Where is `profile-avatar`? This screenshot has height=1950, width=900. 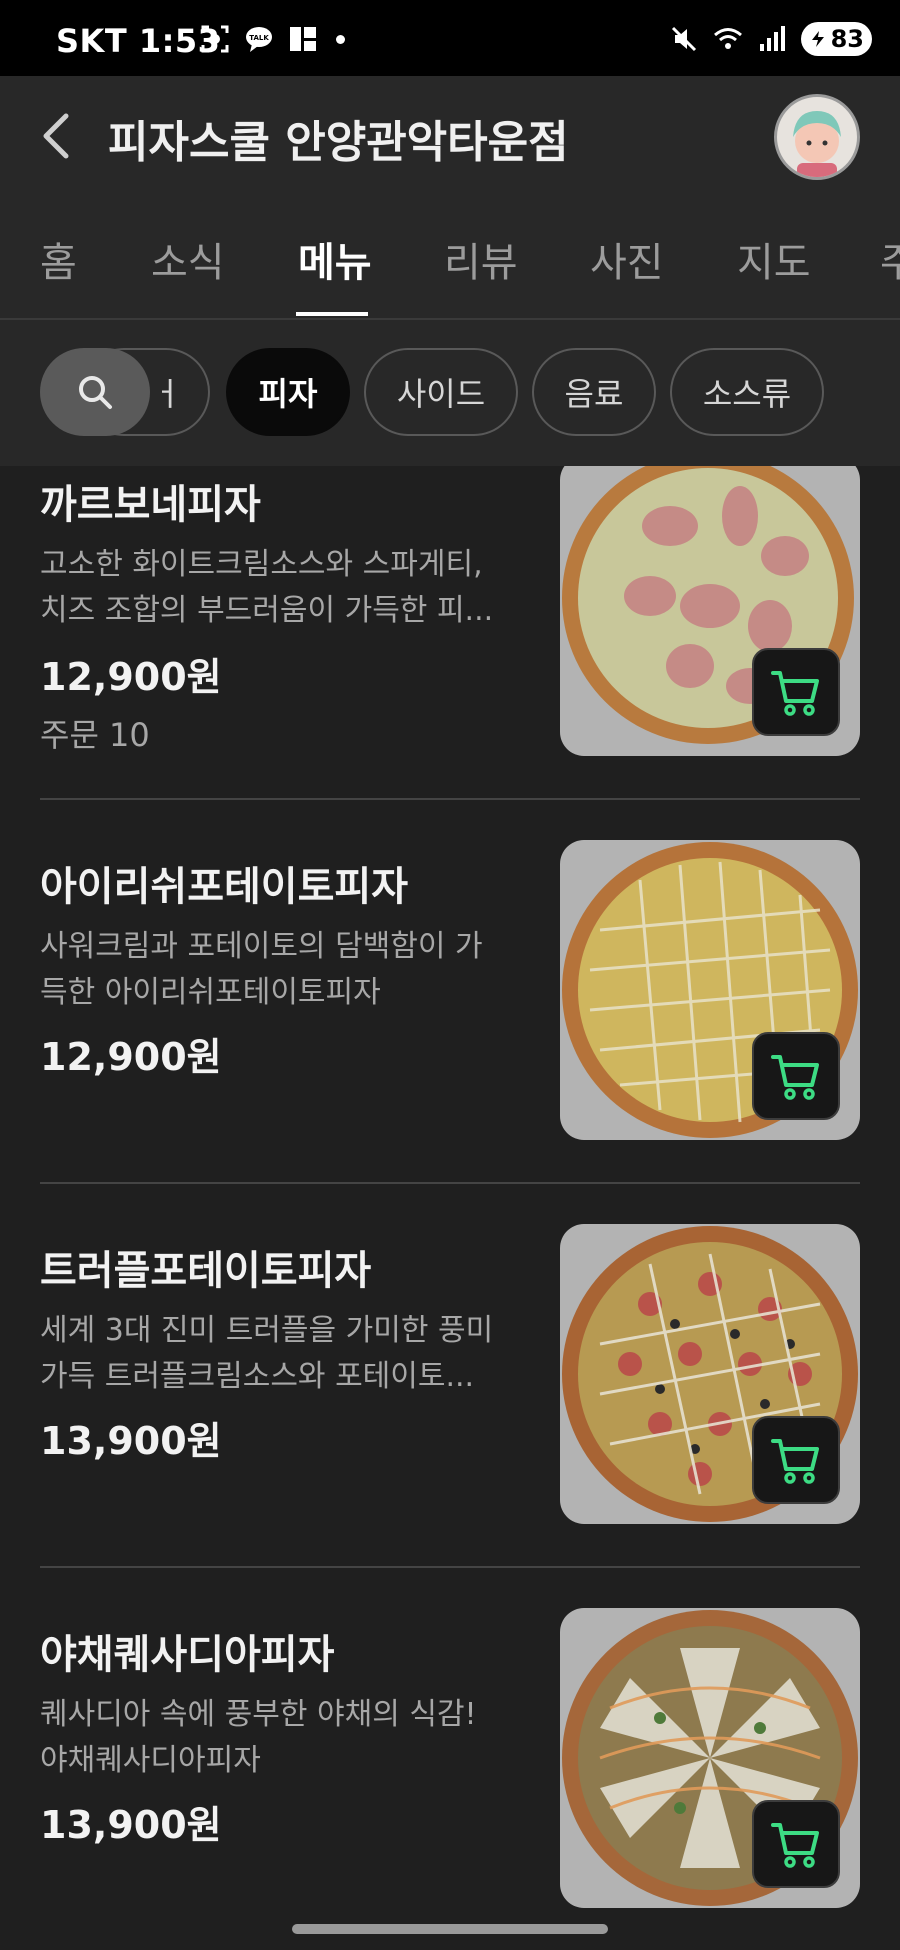 profile-avatar is located at coordinates (817, 137).